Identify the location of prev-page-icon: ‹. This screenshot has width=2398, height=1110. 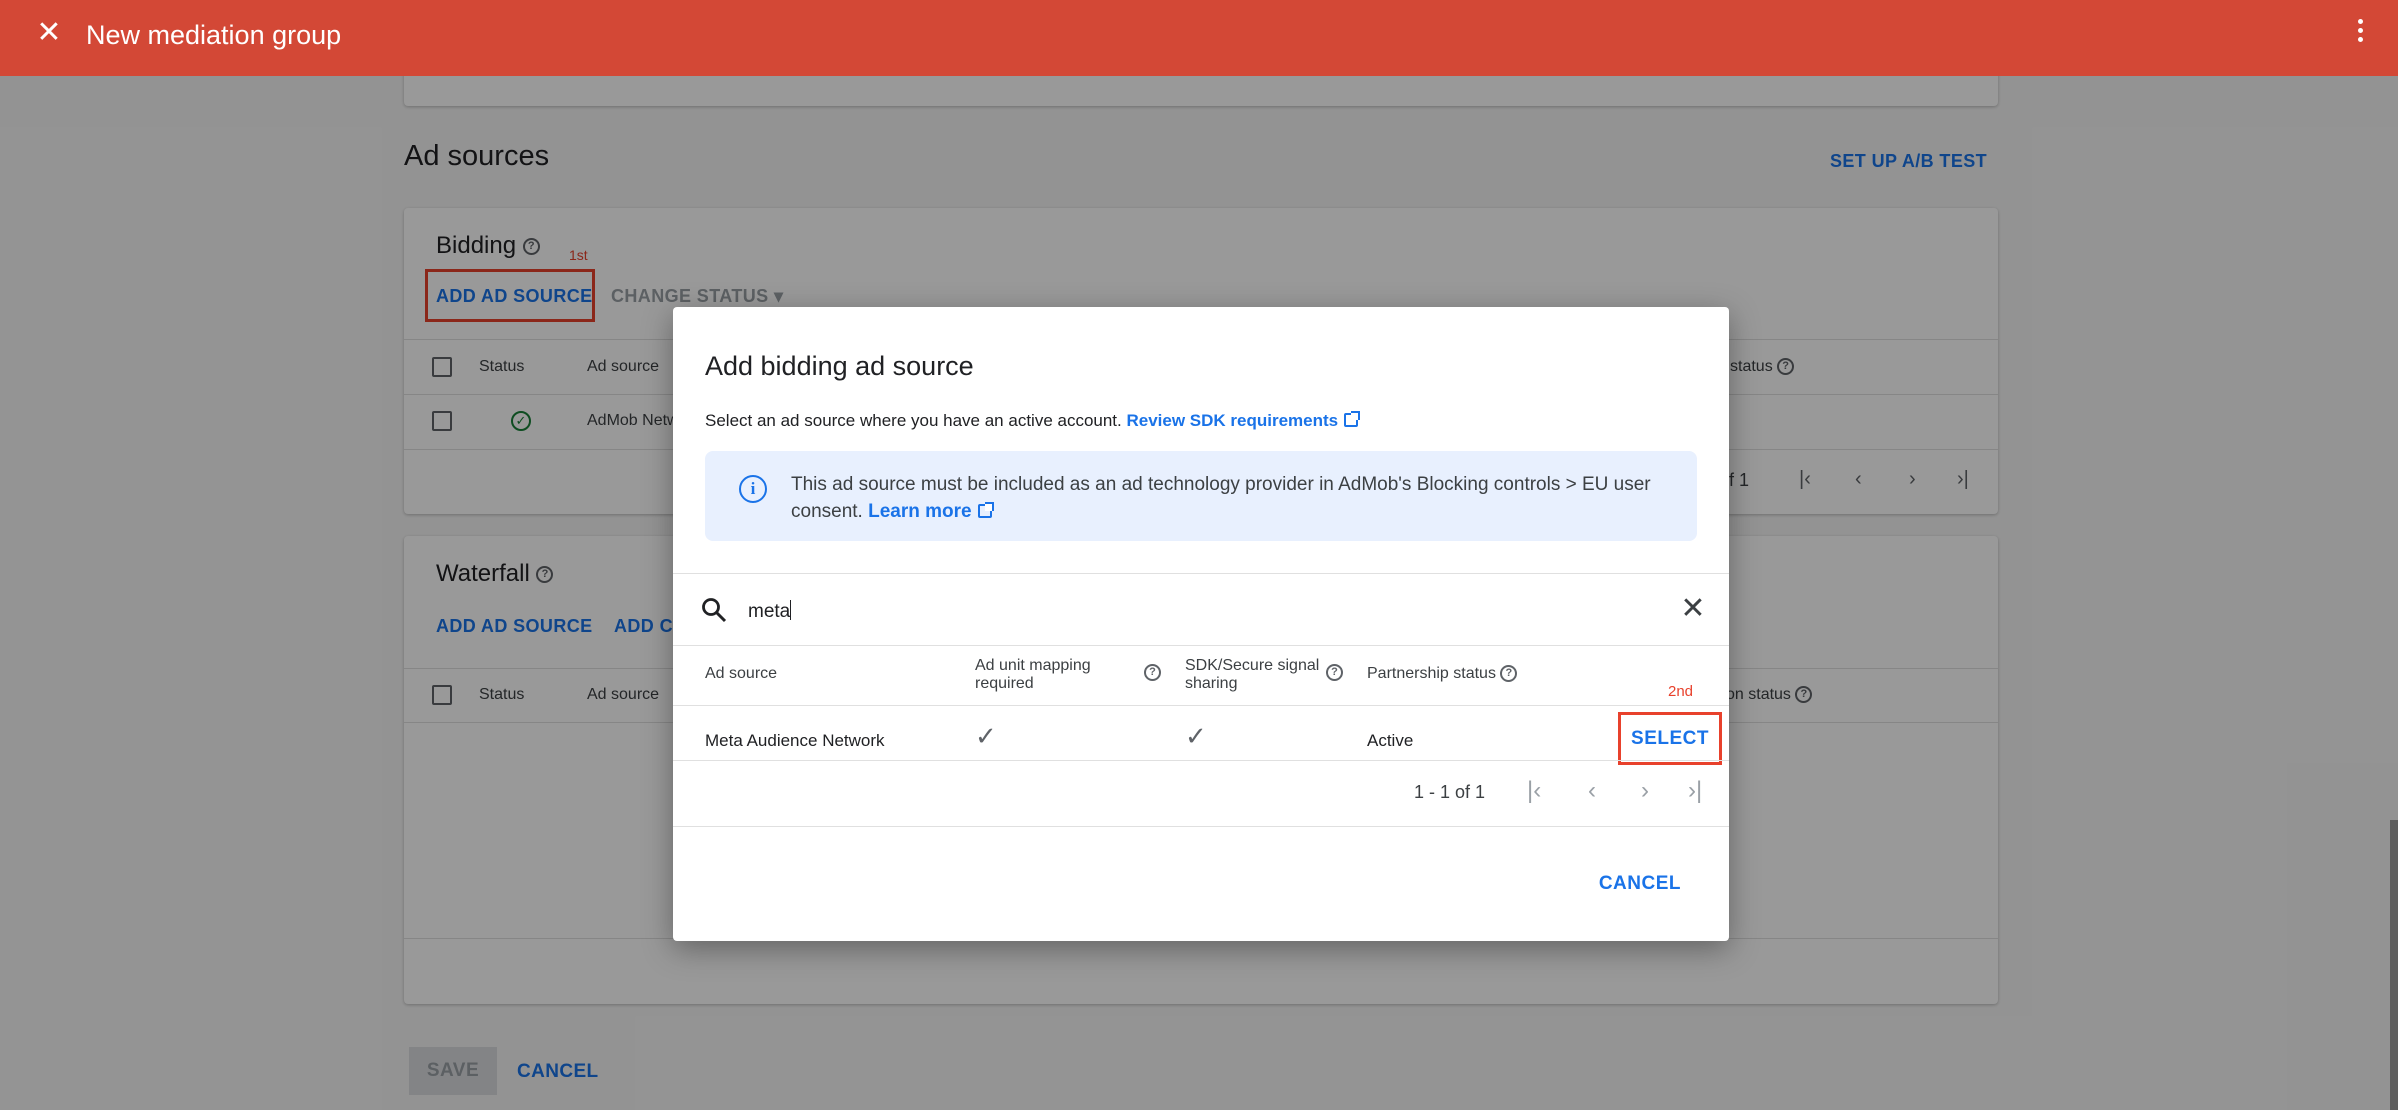
(1592, 791).